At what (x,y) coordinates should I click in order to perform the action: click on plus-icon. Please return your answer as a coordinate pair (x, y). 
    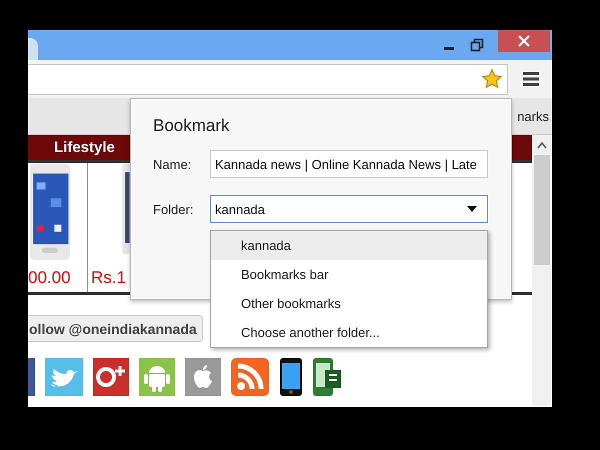
    Looking at the image, I should click on (111, 377).